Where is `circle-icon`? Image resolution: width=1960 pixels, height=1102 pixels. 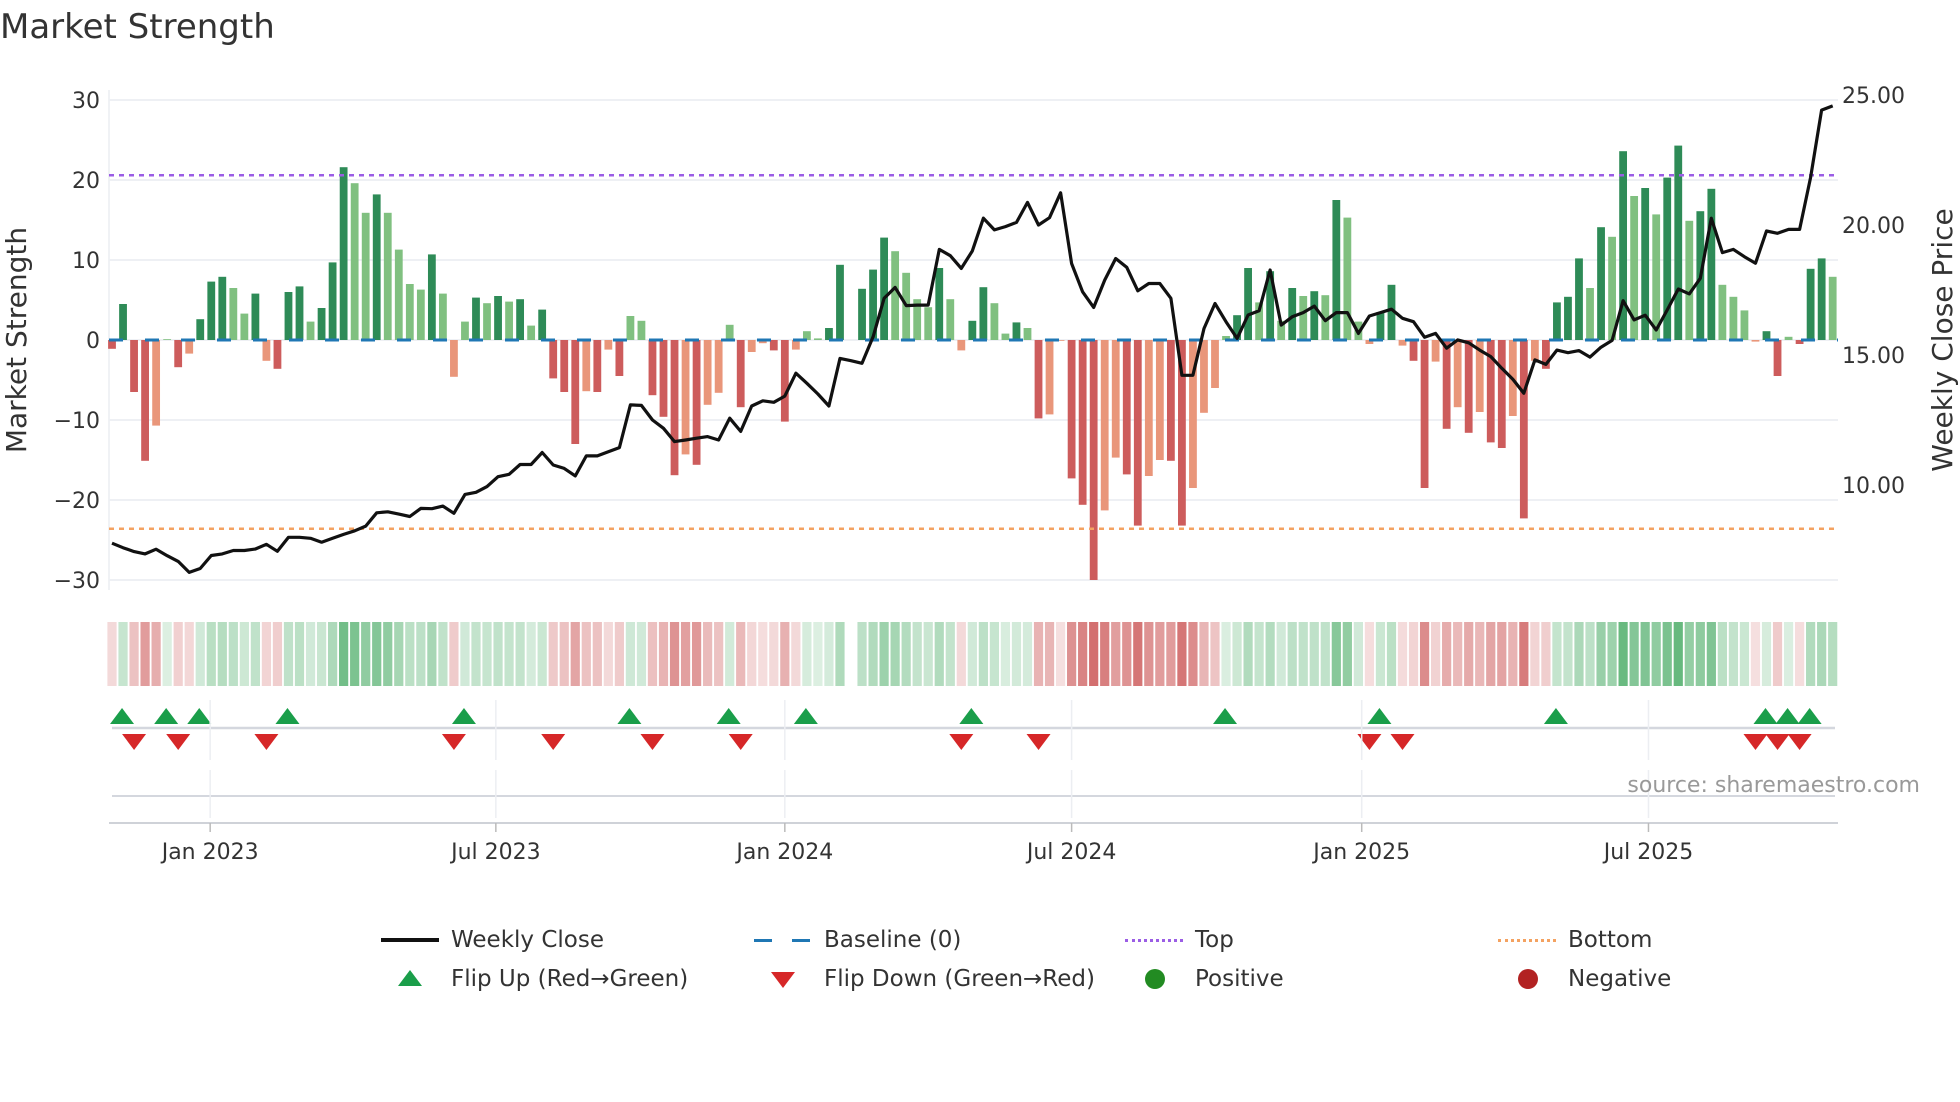 circle-icon is located at coordinates (1530, 979).